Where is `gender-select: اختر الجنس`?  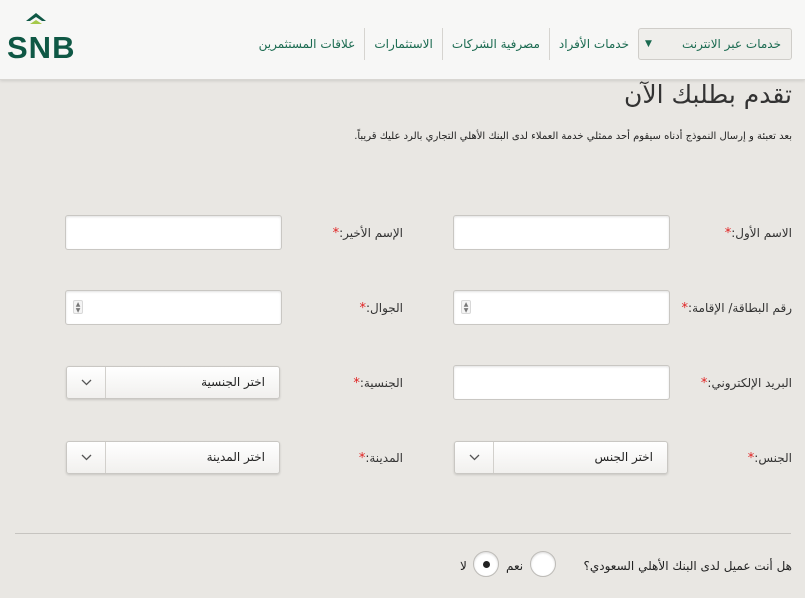
gender-select: اختر الجنس is located at coordinates (561, 457).